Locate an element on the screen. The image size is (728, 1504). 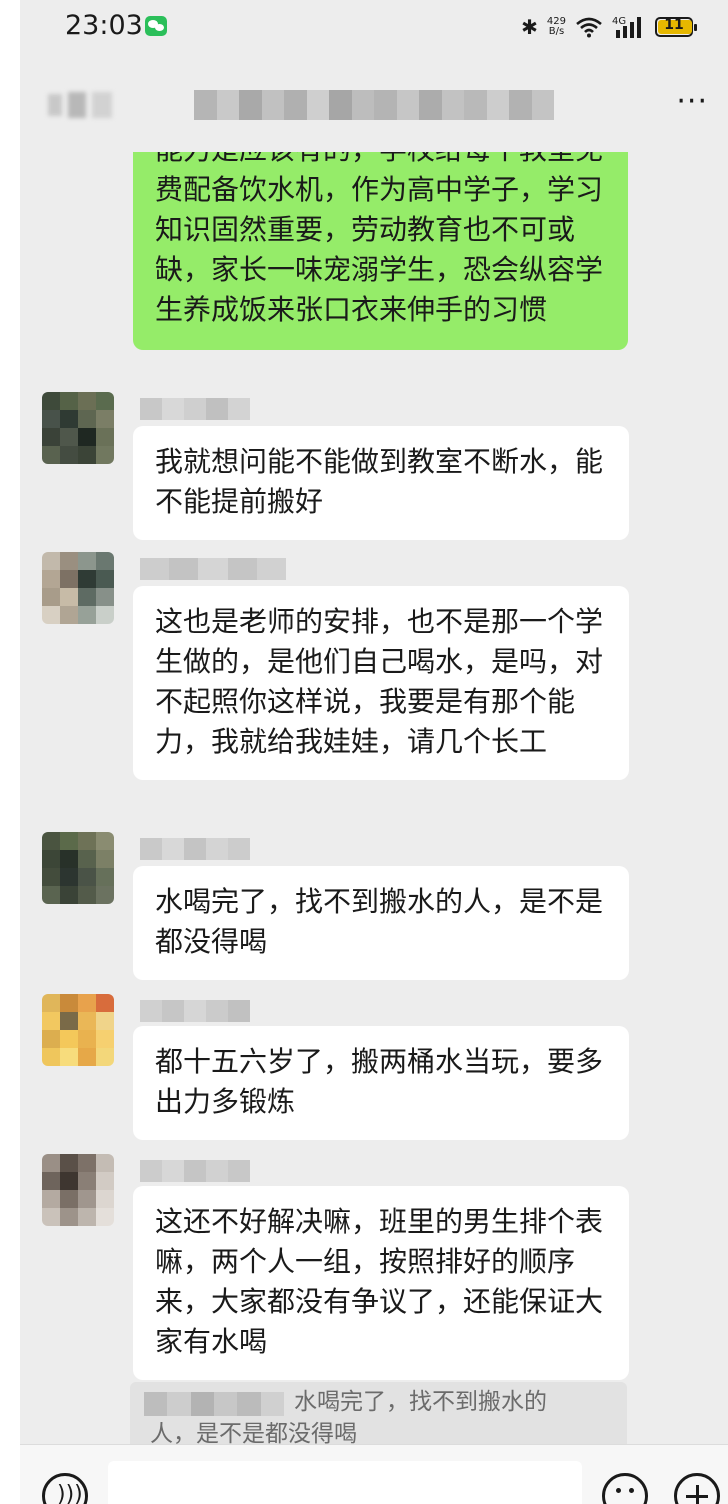
net-speed-unit: B/s is located at coordinates (556, 31).